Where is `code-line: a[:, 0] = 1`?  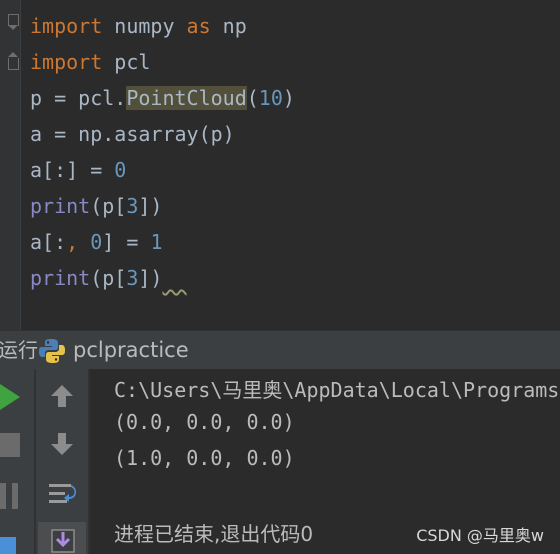 code-line: a[:, 0] = 1 is located at coordinates (162, 242).